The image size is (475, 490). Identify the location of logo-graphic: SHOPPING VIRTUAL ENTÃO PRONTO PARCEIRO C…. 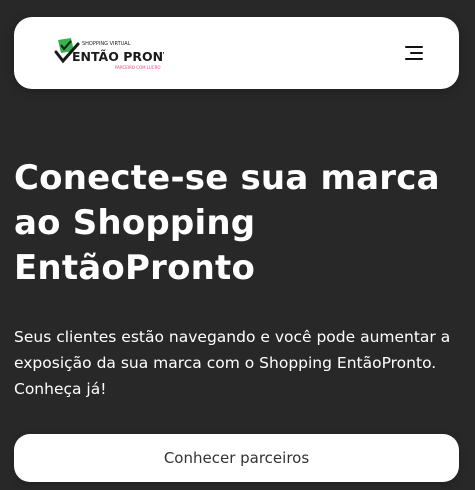
(109, 54).